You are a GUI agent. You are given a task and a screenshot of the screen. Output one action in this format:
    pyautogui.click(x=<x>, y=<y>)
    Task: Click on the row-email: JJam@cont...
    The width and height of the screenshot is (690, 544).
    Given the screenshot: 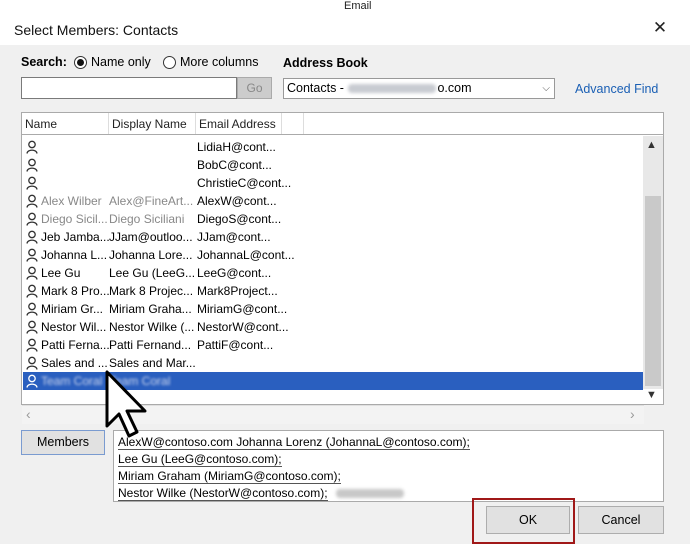 What is the action you would take?
    pyautogui.click(x=234, y=237)
    